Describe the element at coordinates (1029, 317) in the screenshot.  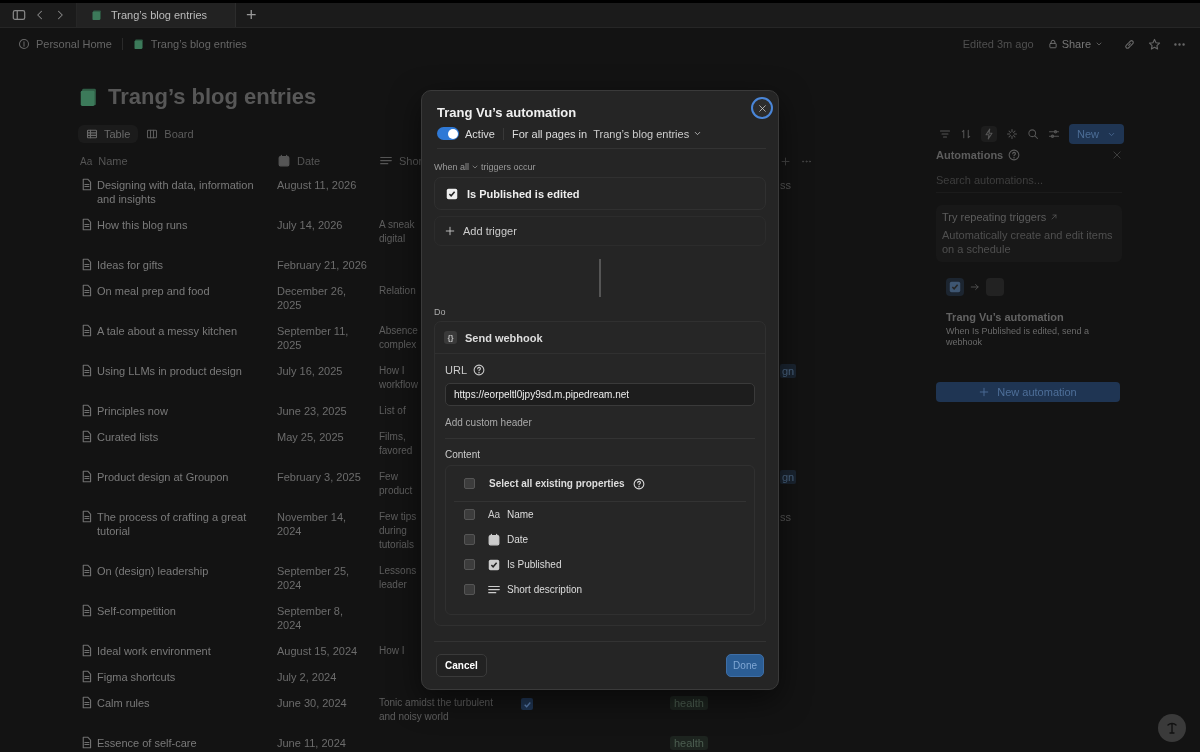
I see `automation-name: Trang Vu’s automation` at that location.